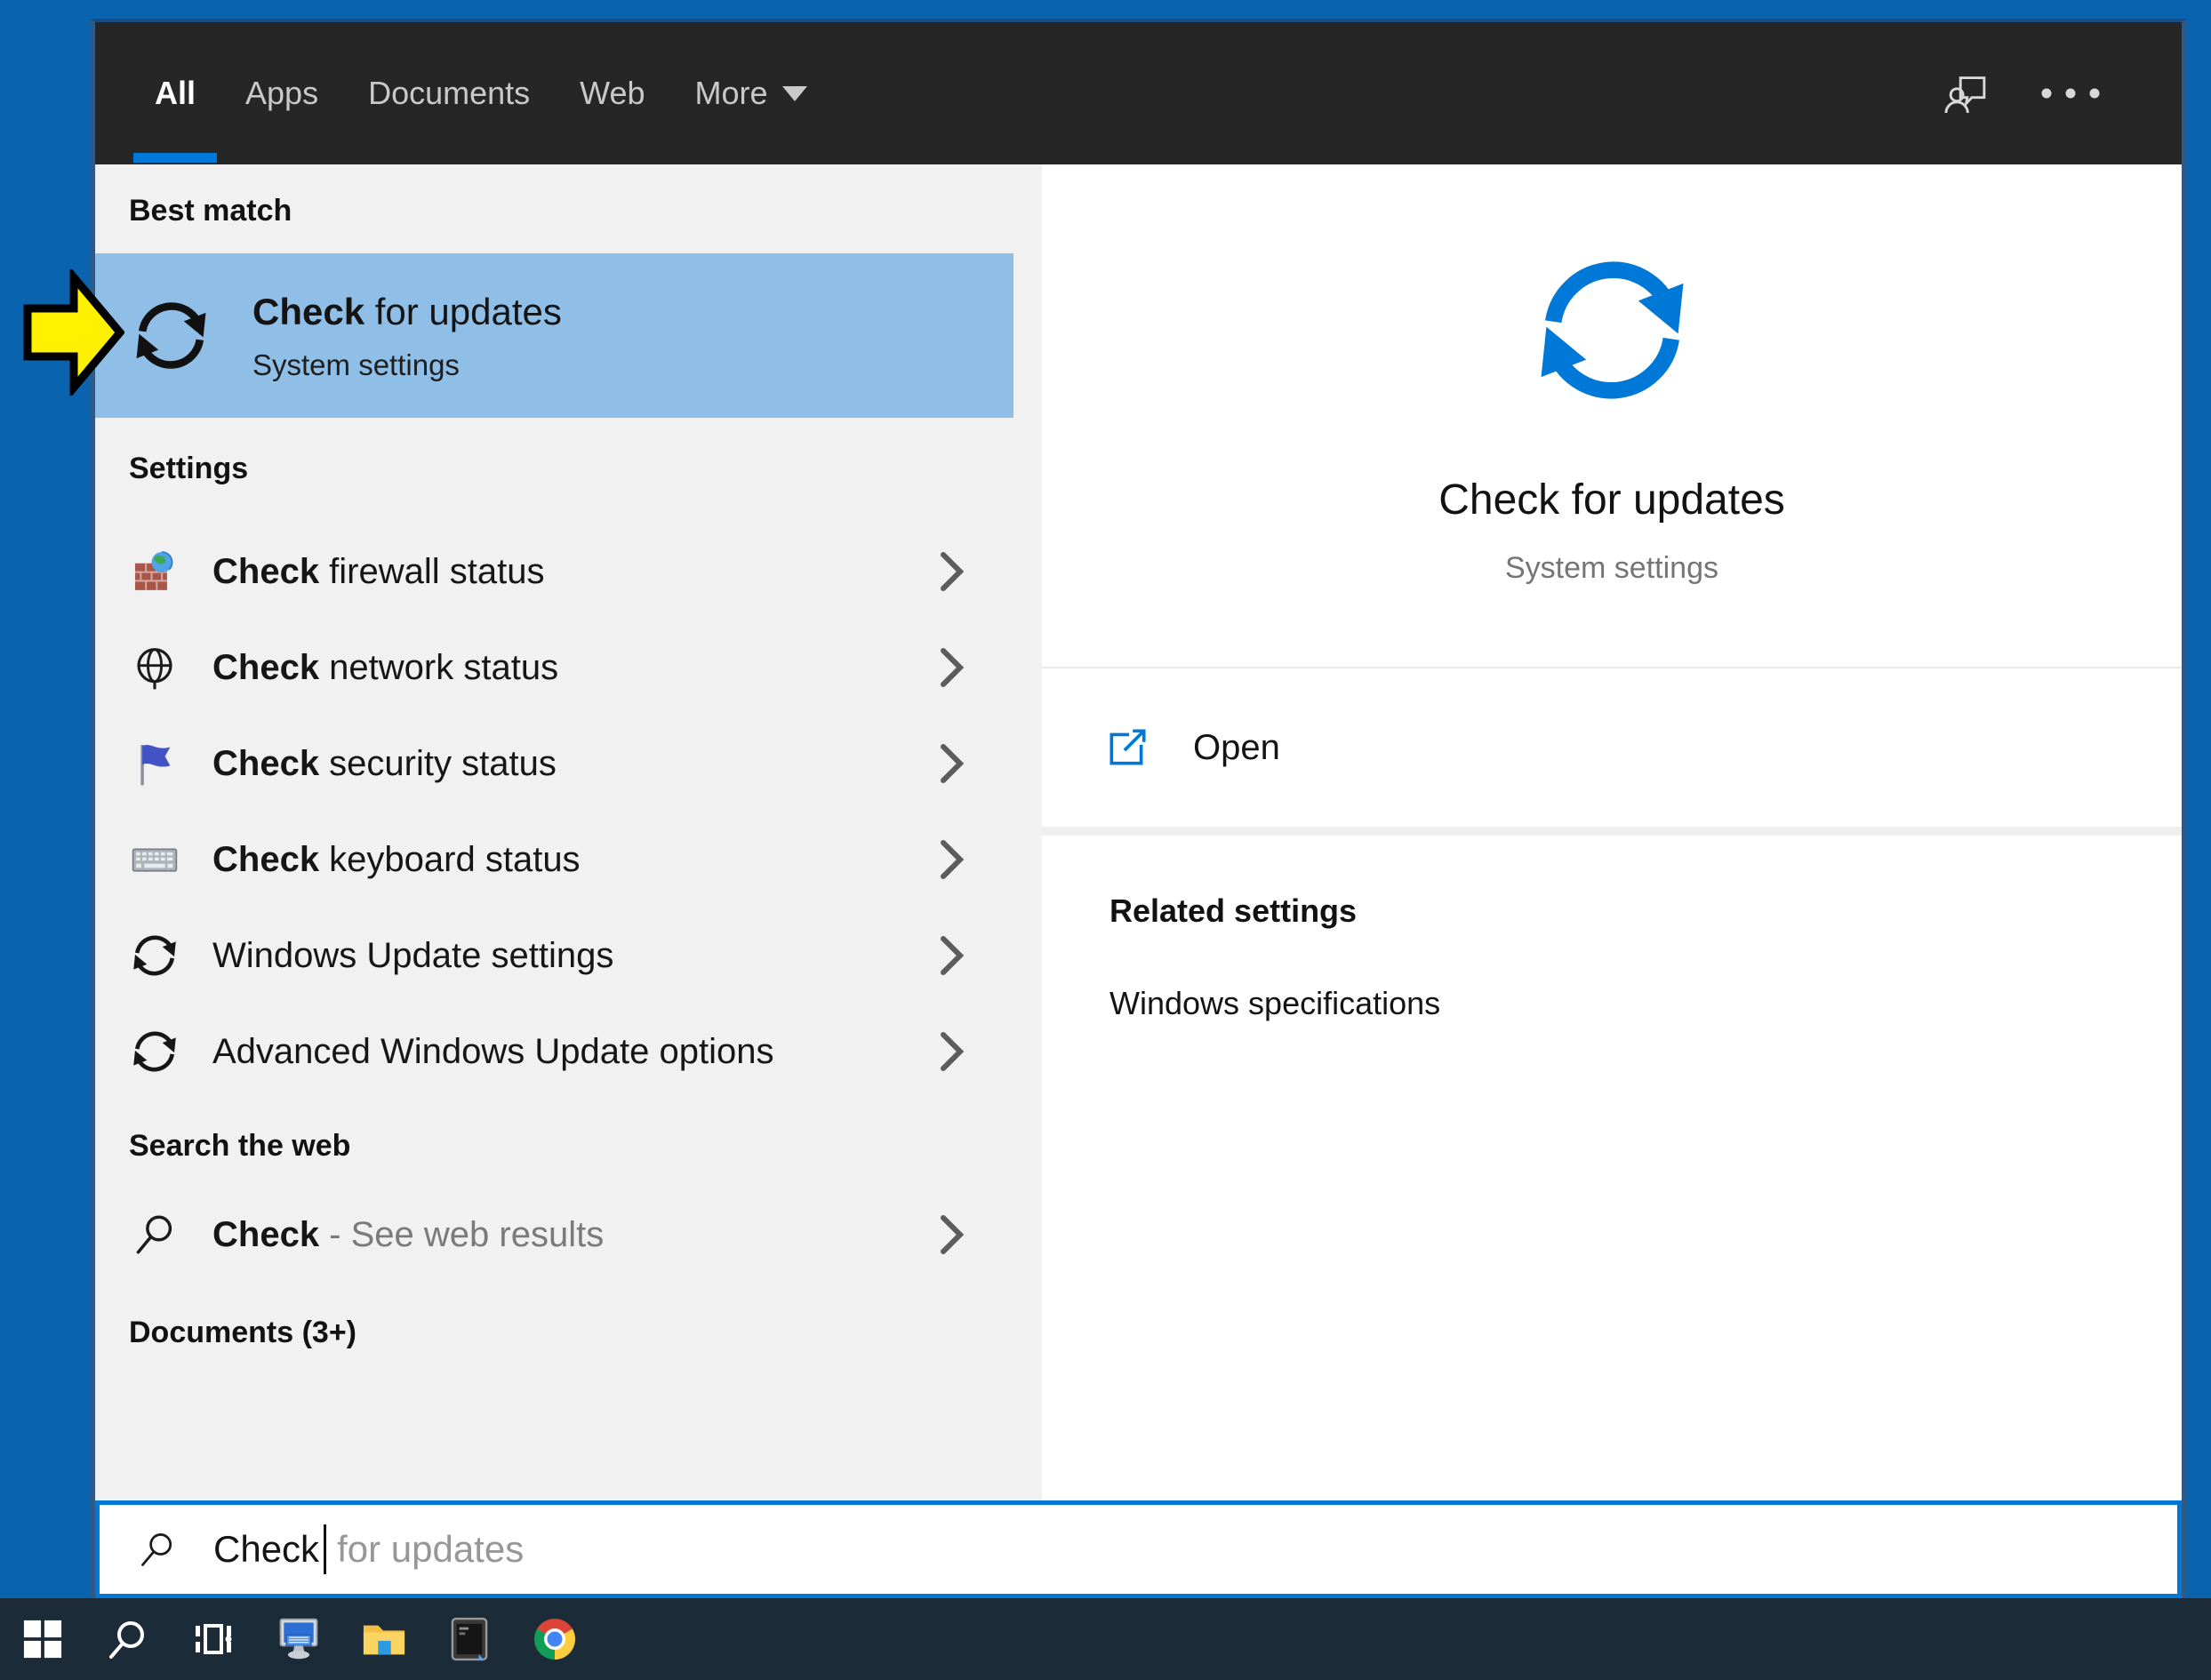 This screenshot has width=2211, height=1680. Describe the element at coordinates (266, 1549) in the screenshot. I see `search-typed-text: Check` at that location.